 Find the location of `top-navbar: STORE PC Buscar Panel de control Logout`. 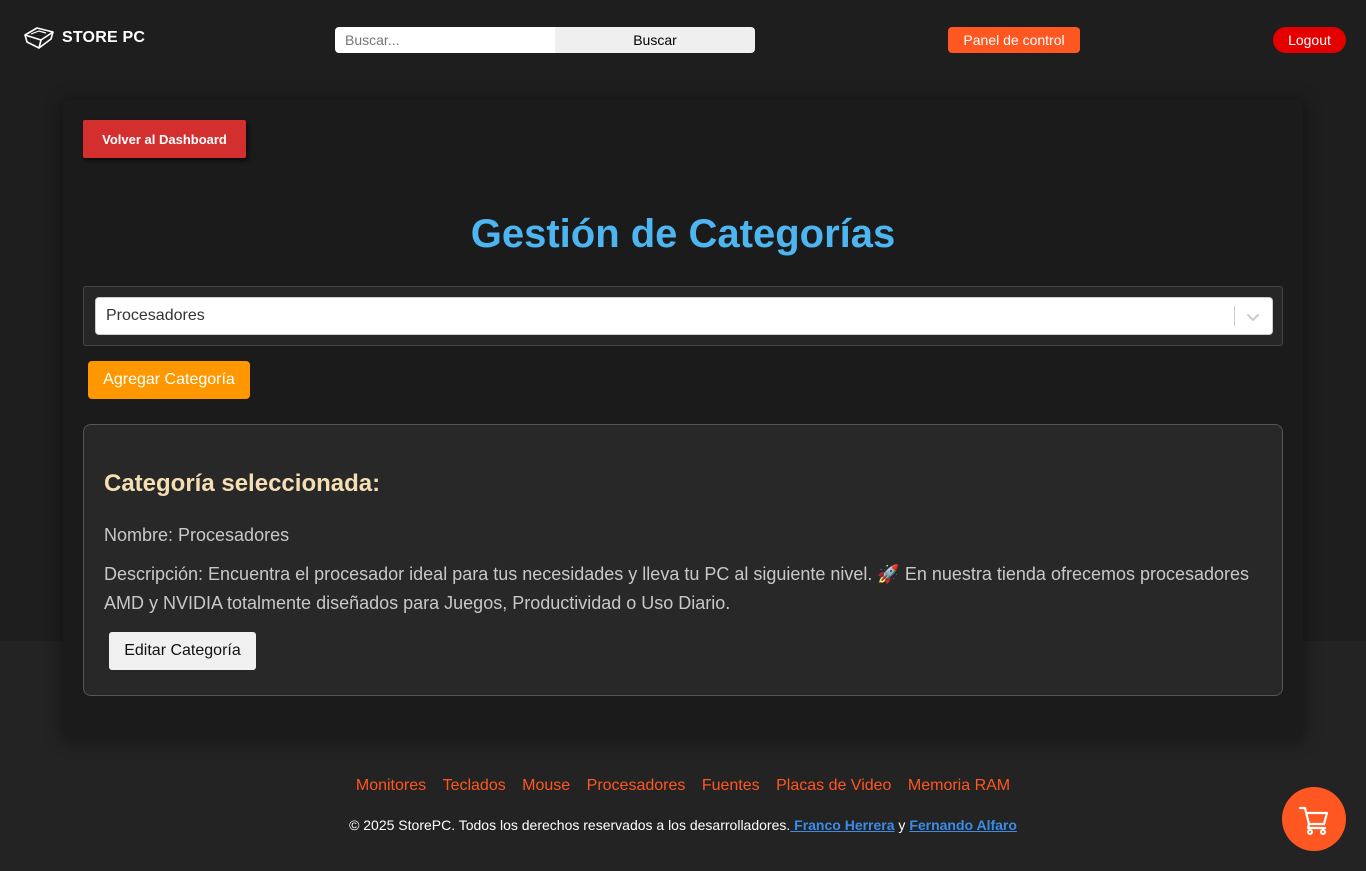

top-navbar: STORE PC Buscar Panel de control Logout is located at coordinates (683, 40).